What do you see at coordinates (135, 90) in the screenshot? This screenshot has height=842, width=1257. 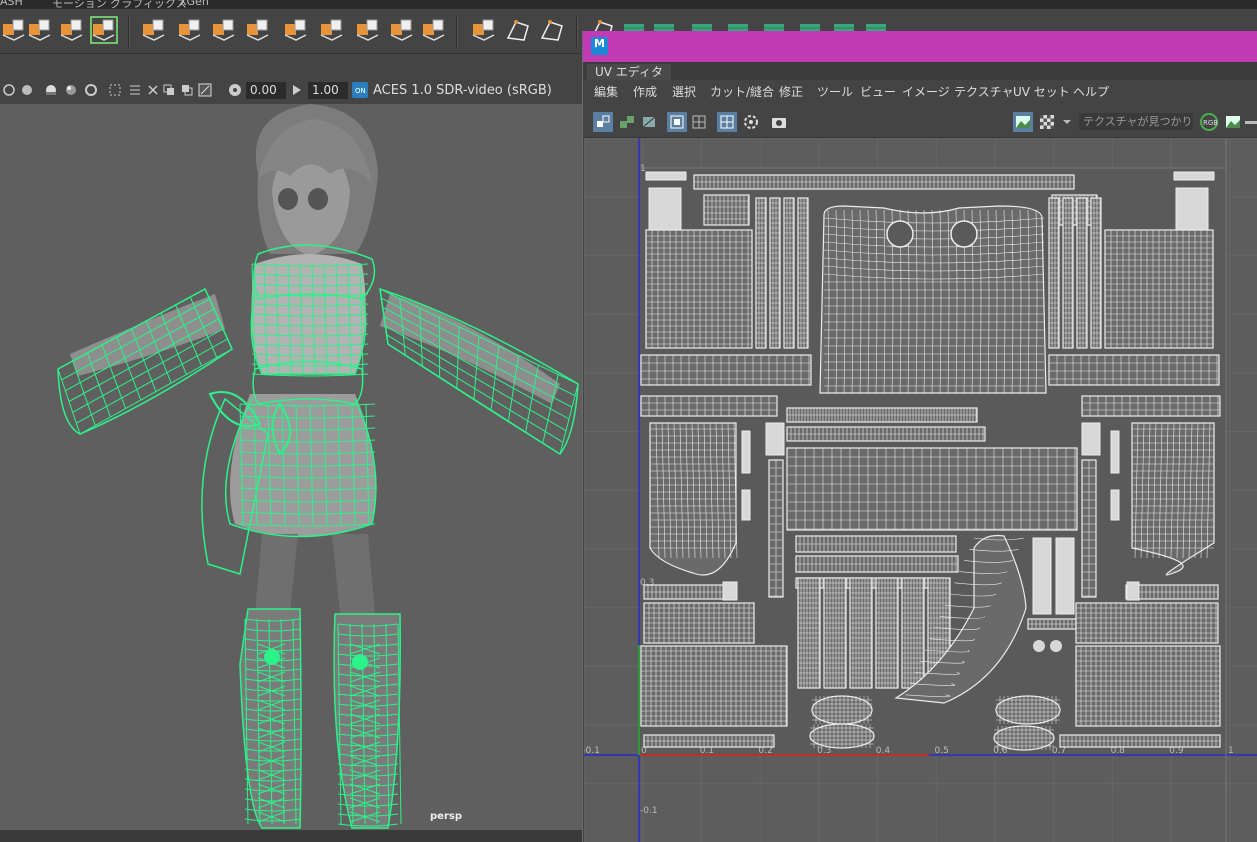 I see `motion-blur-icon` at bounding box center [135, 90].